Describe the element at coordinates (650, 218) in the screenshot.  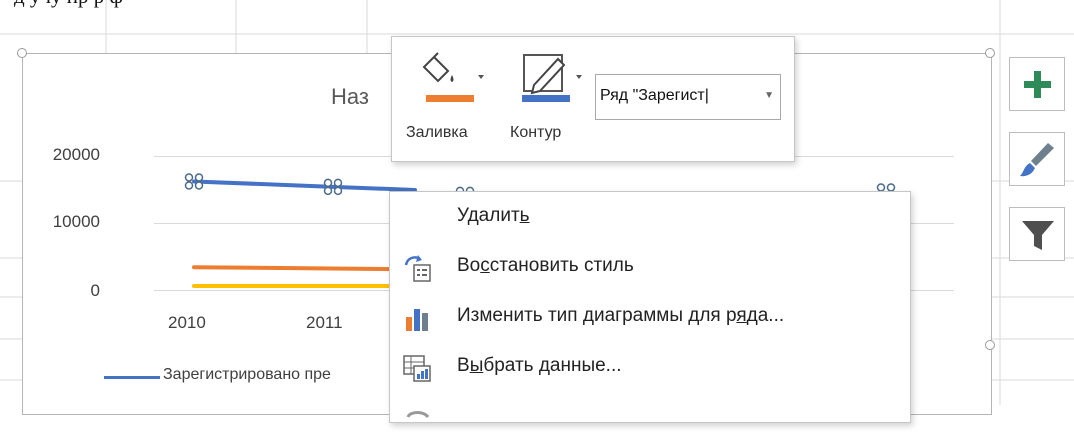
I see `menu-item-delete: Удалить` at that location.